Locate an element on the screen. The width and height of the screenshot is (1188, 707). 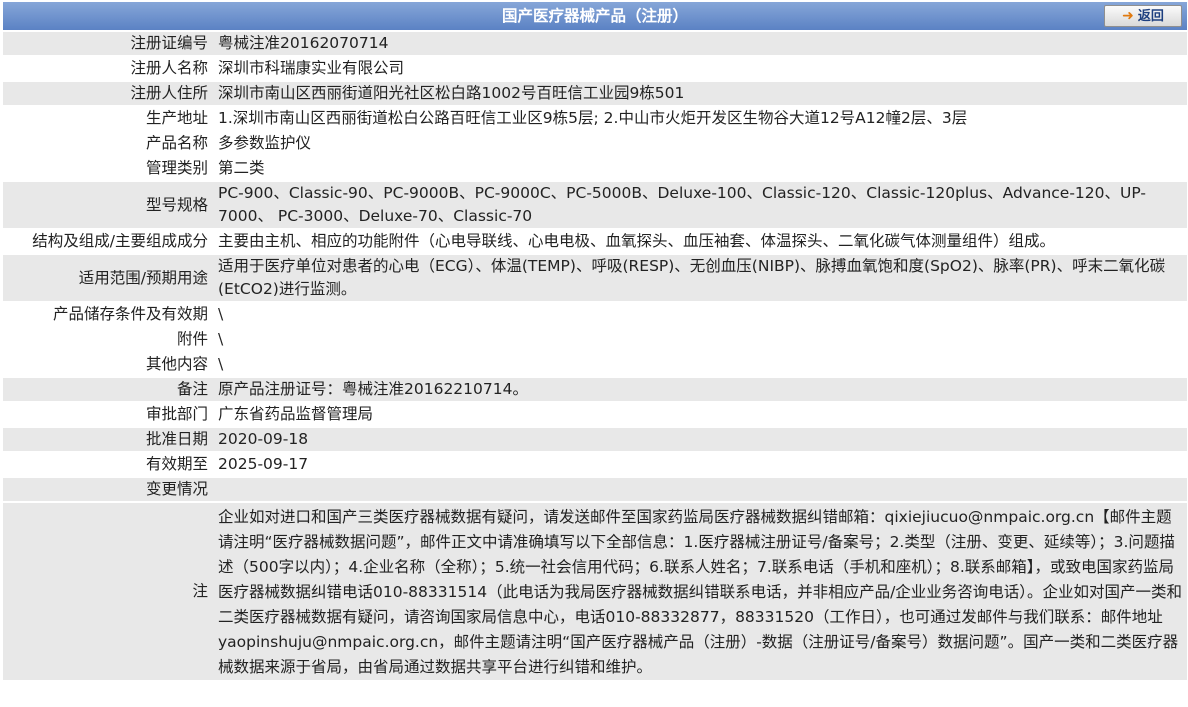
field-value: 2025-09-17 is located at coordinates (701, 464).